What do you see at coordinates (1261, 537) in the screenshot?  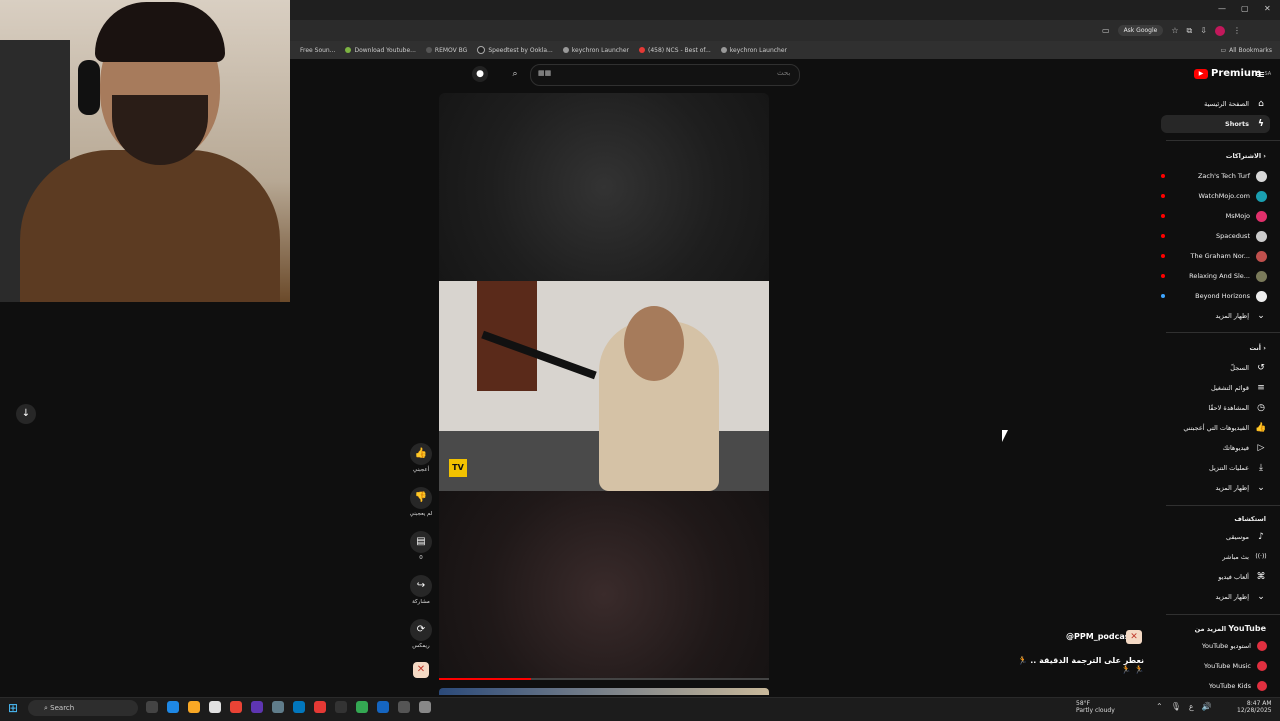 I see `music-icon: ♪` at bounding box center [1261, 537].